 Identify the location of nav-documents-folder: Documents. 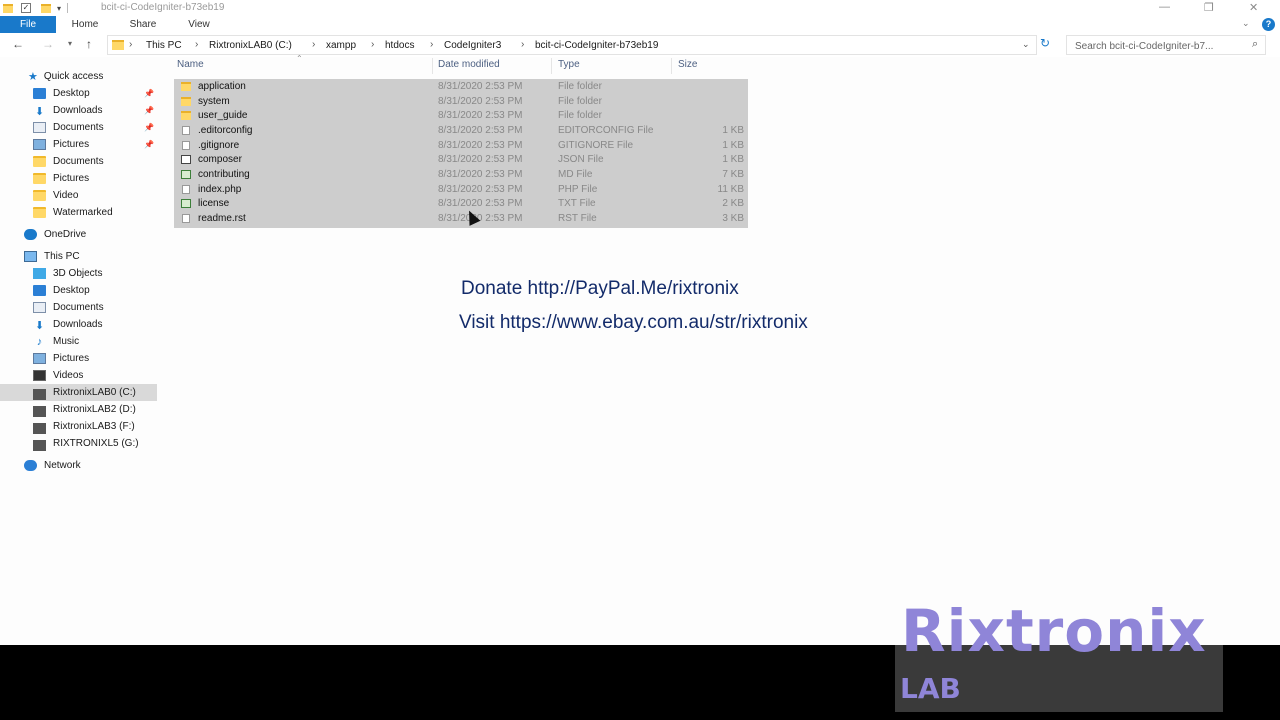
(78, 161).